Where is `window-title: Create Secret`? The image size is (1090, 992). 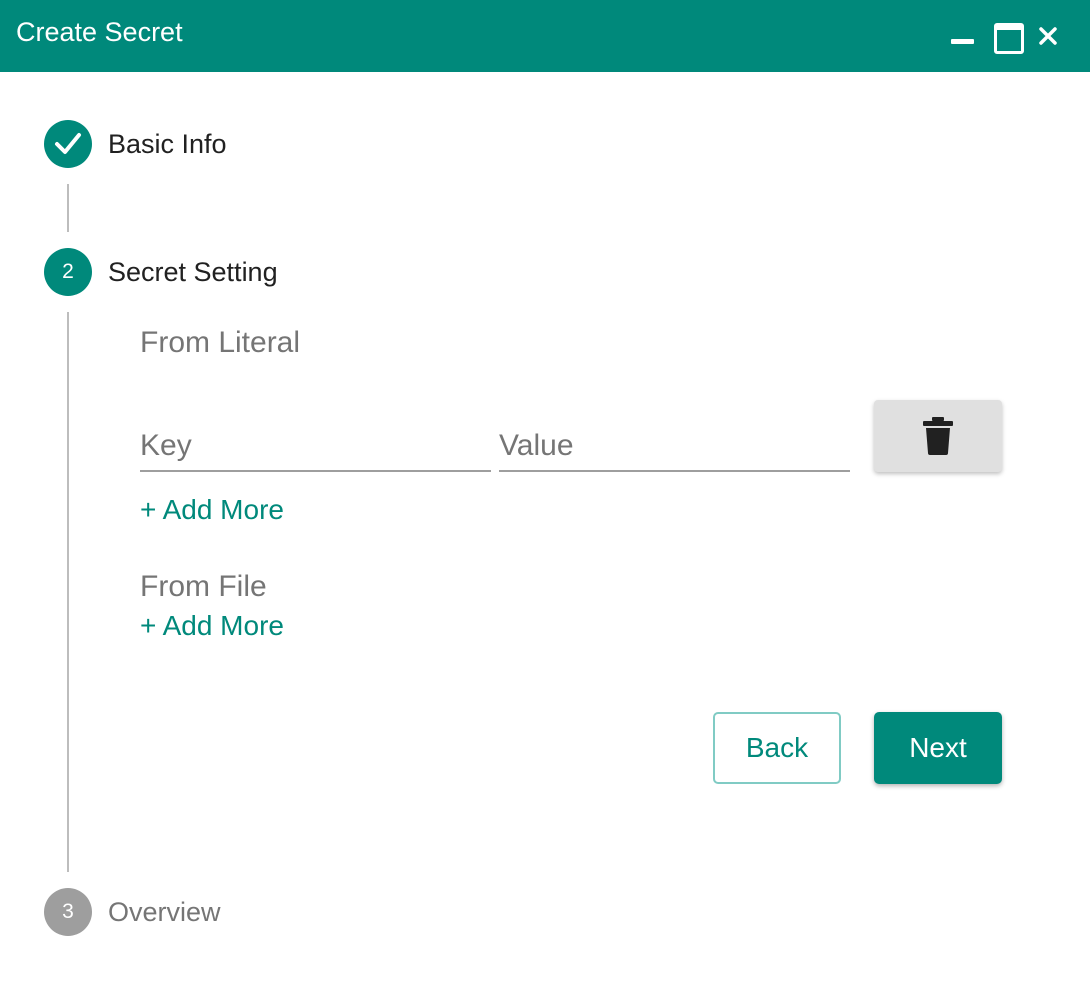
window-title: Create Secret is located at coordinates (99, 32).